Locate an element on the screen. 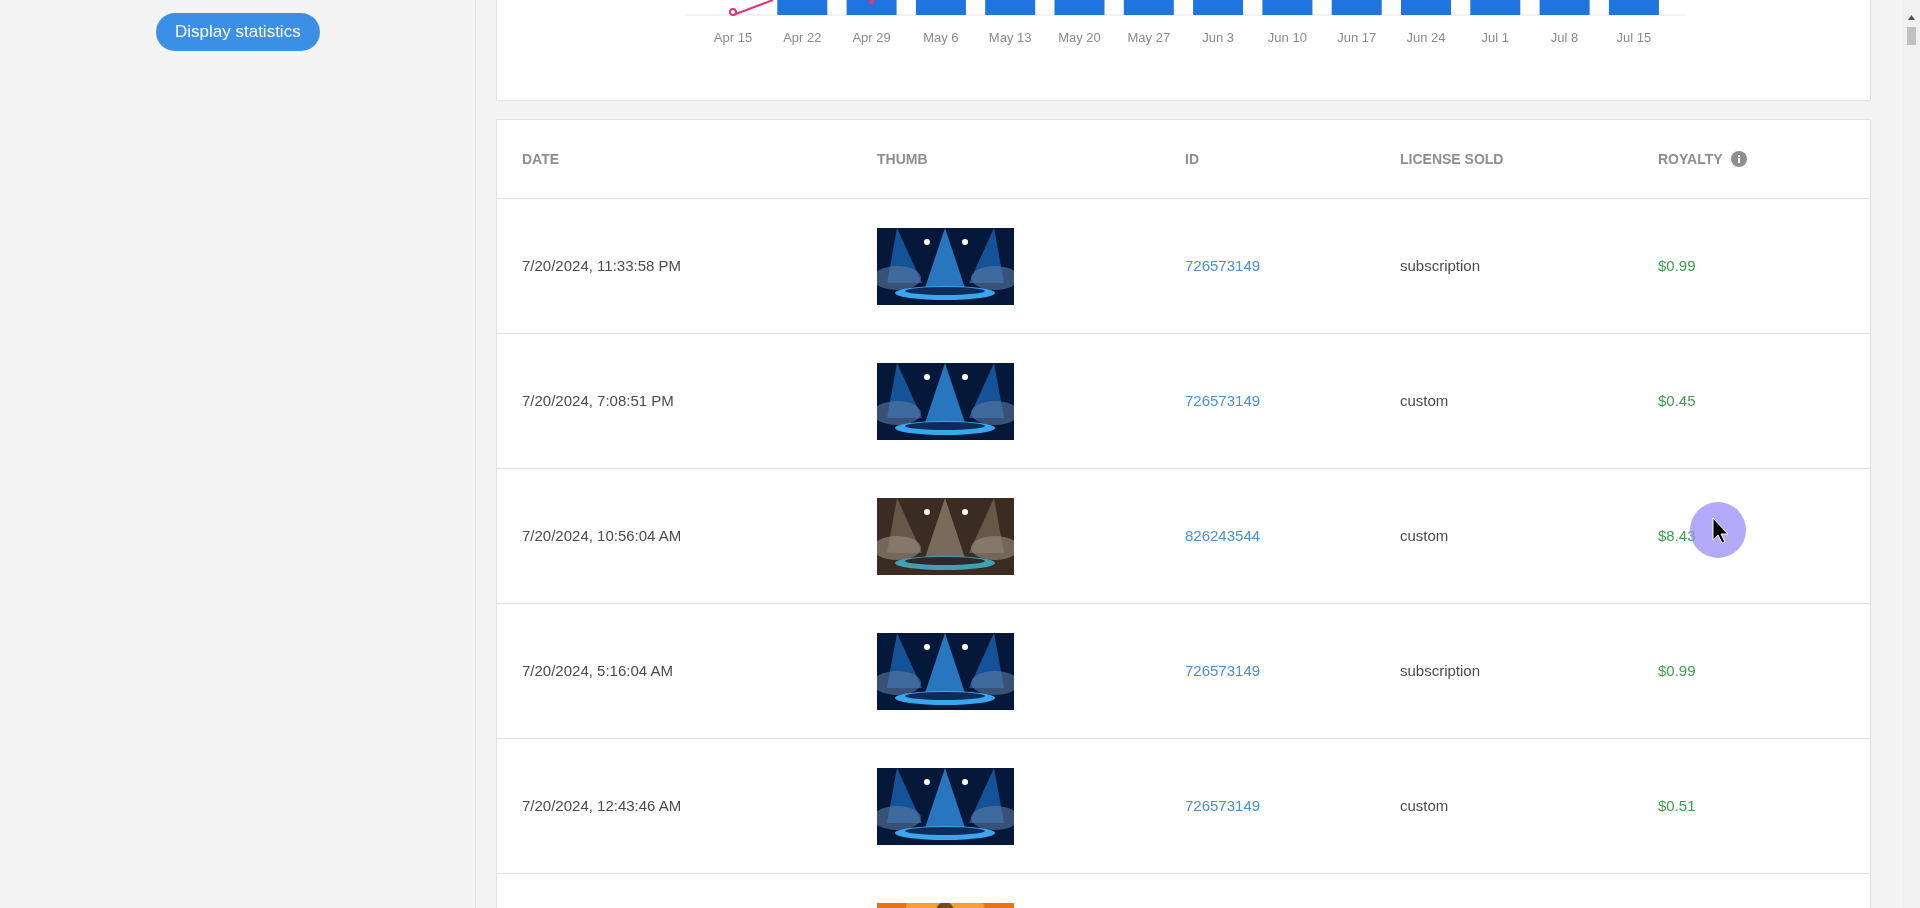 The height and width of the screenshot is (908, 1920). axis-label: Jun 10 is located at coordinates (1287, 37).